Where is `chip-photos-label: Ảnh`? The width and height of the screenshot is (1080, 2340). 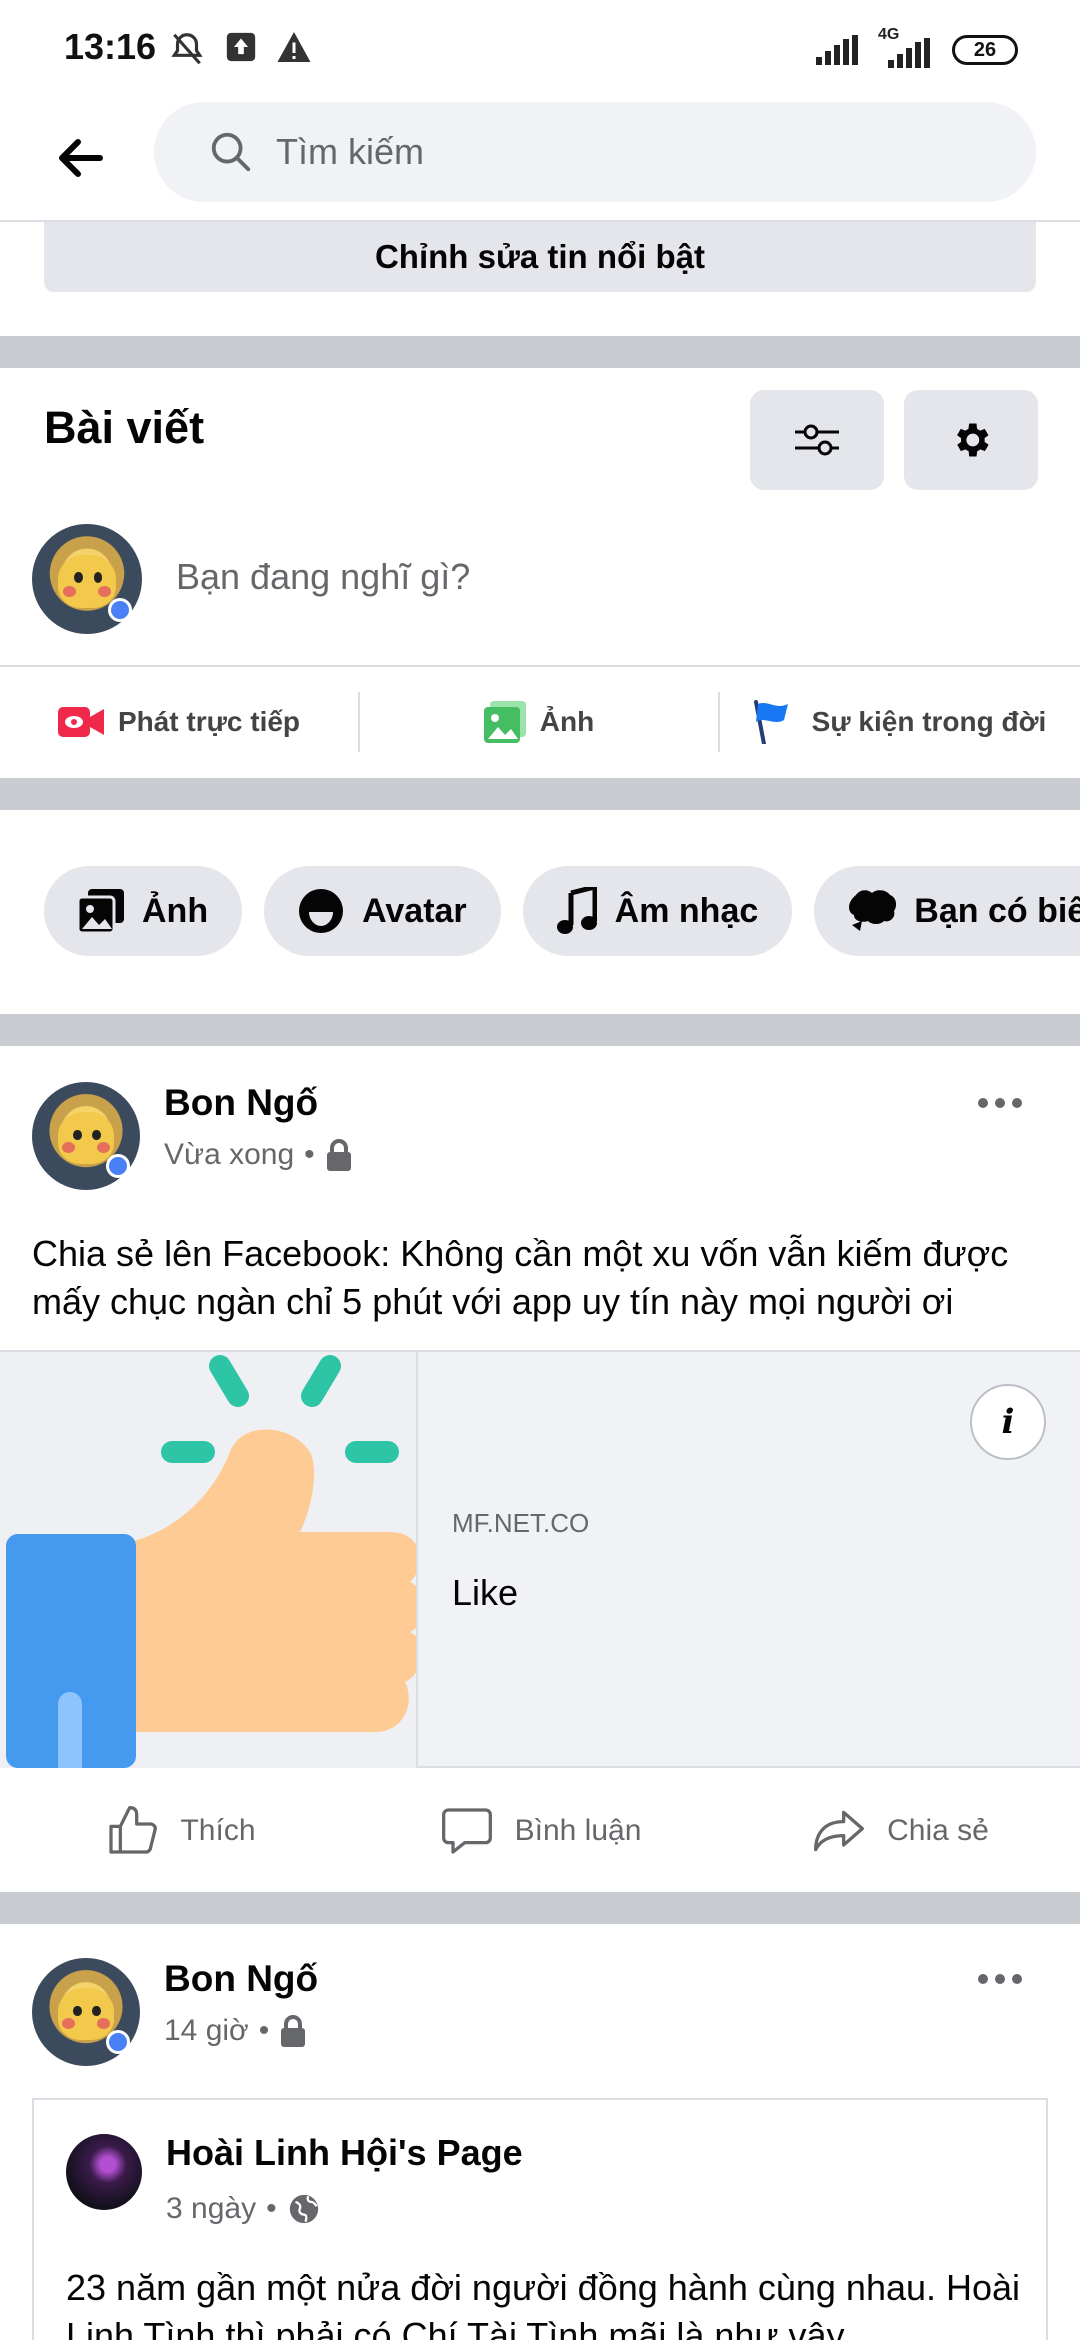 chip-photos-label: Ảnh is located at coordinates (175, 910).